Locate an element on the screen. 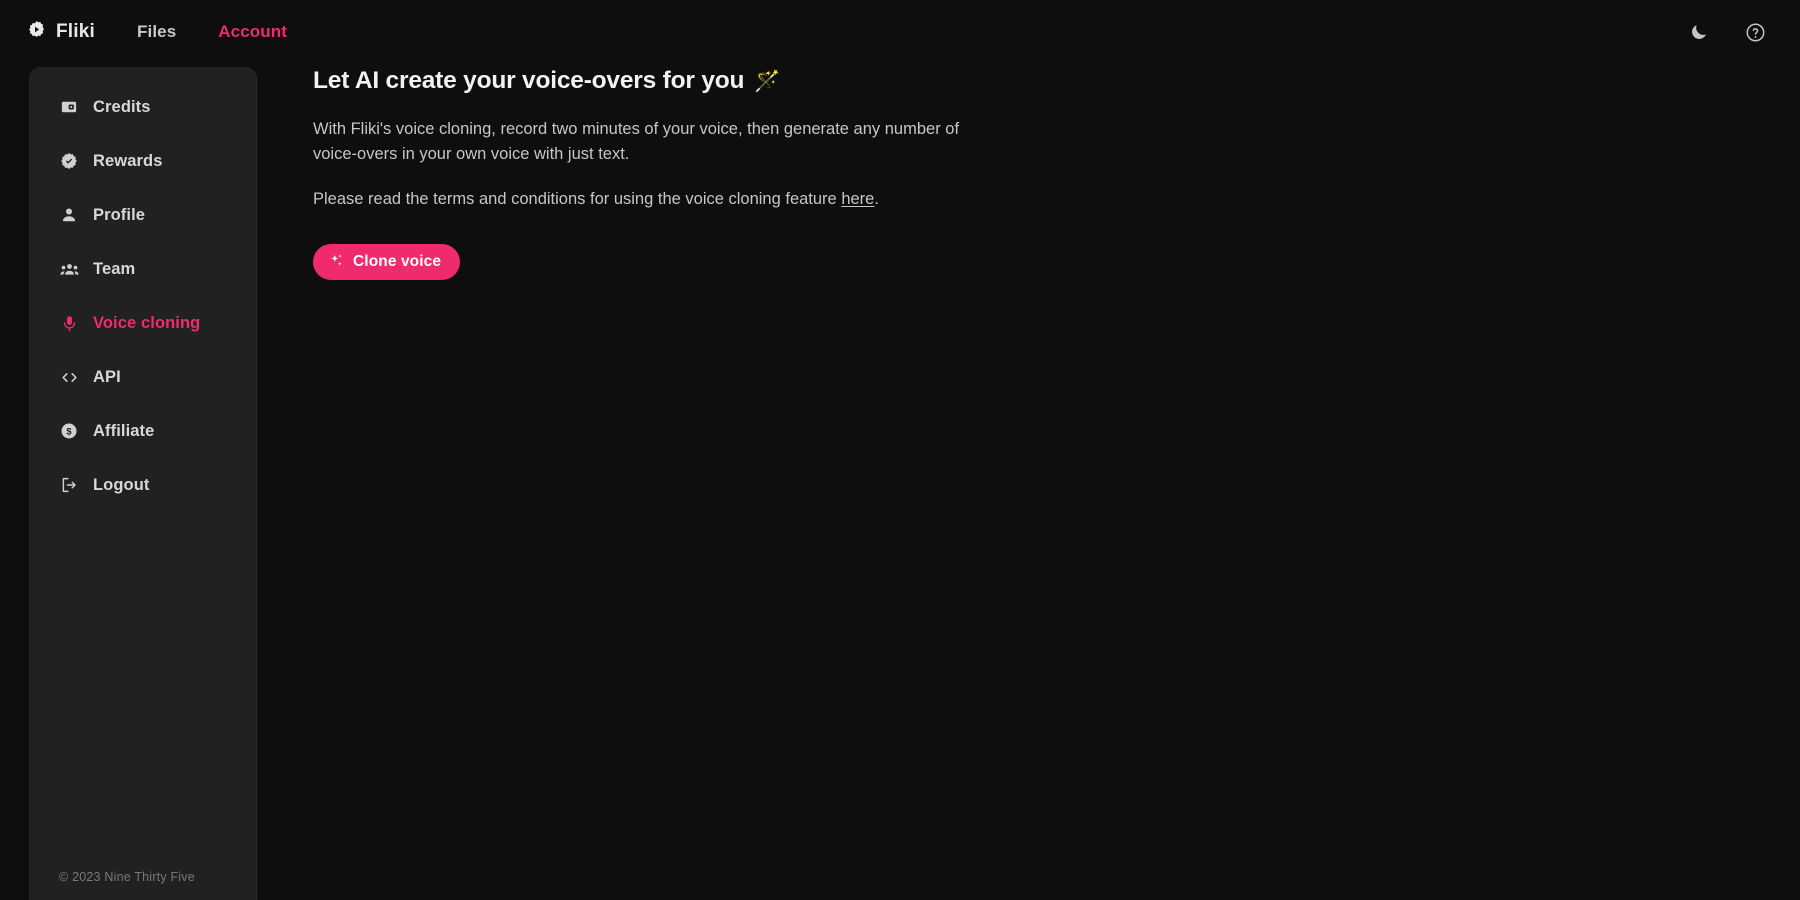 The height and width of the screenshot is (900, 1800). question-circle-icon is located at coordinates (1755, 32).